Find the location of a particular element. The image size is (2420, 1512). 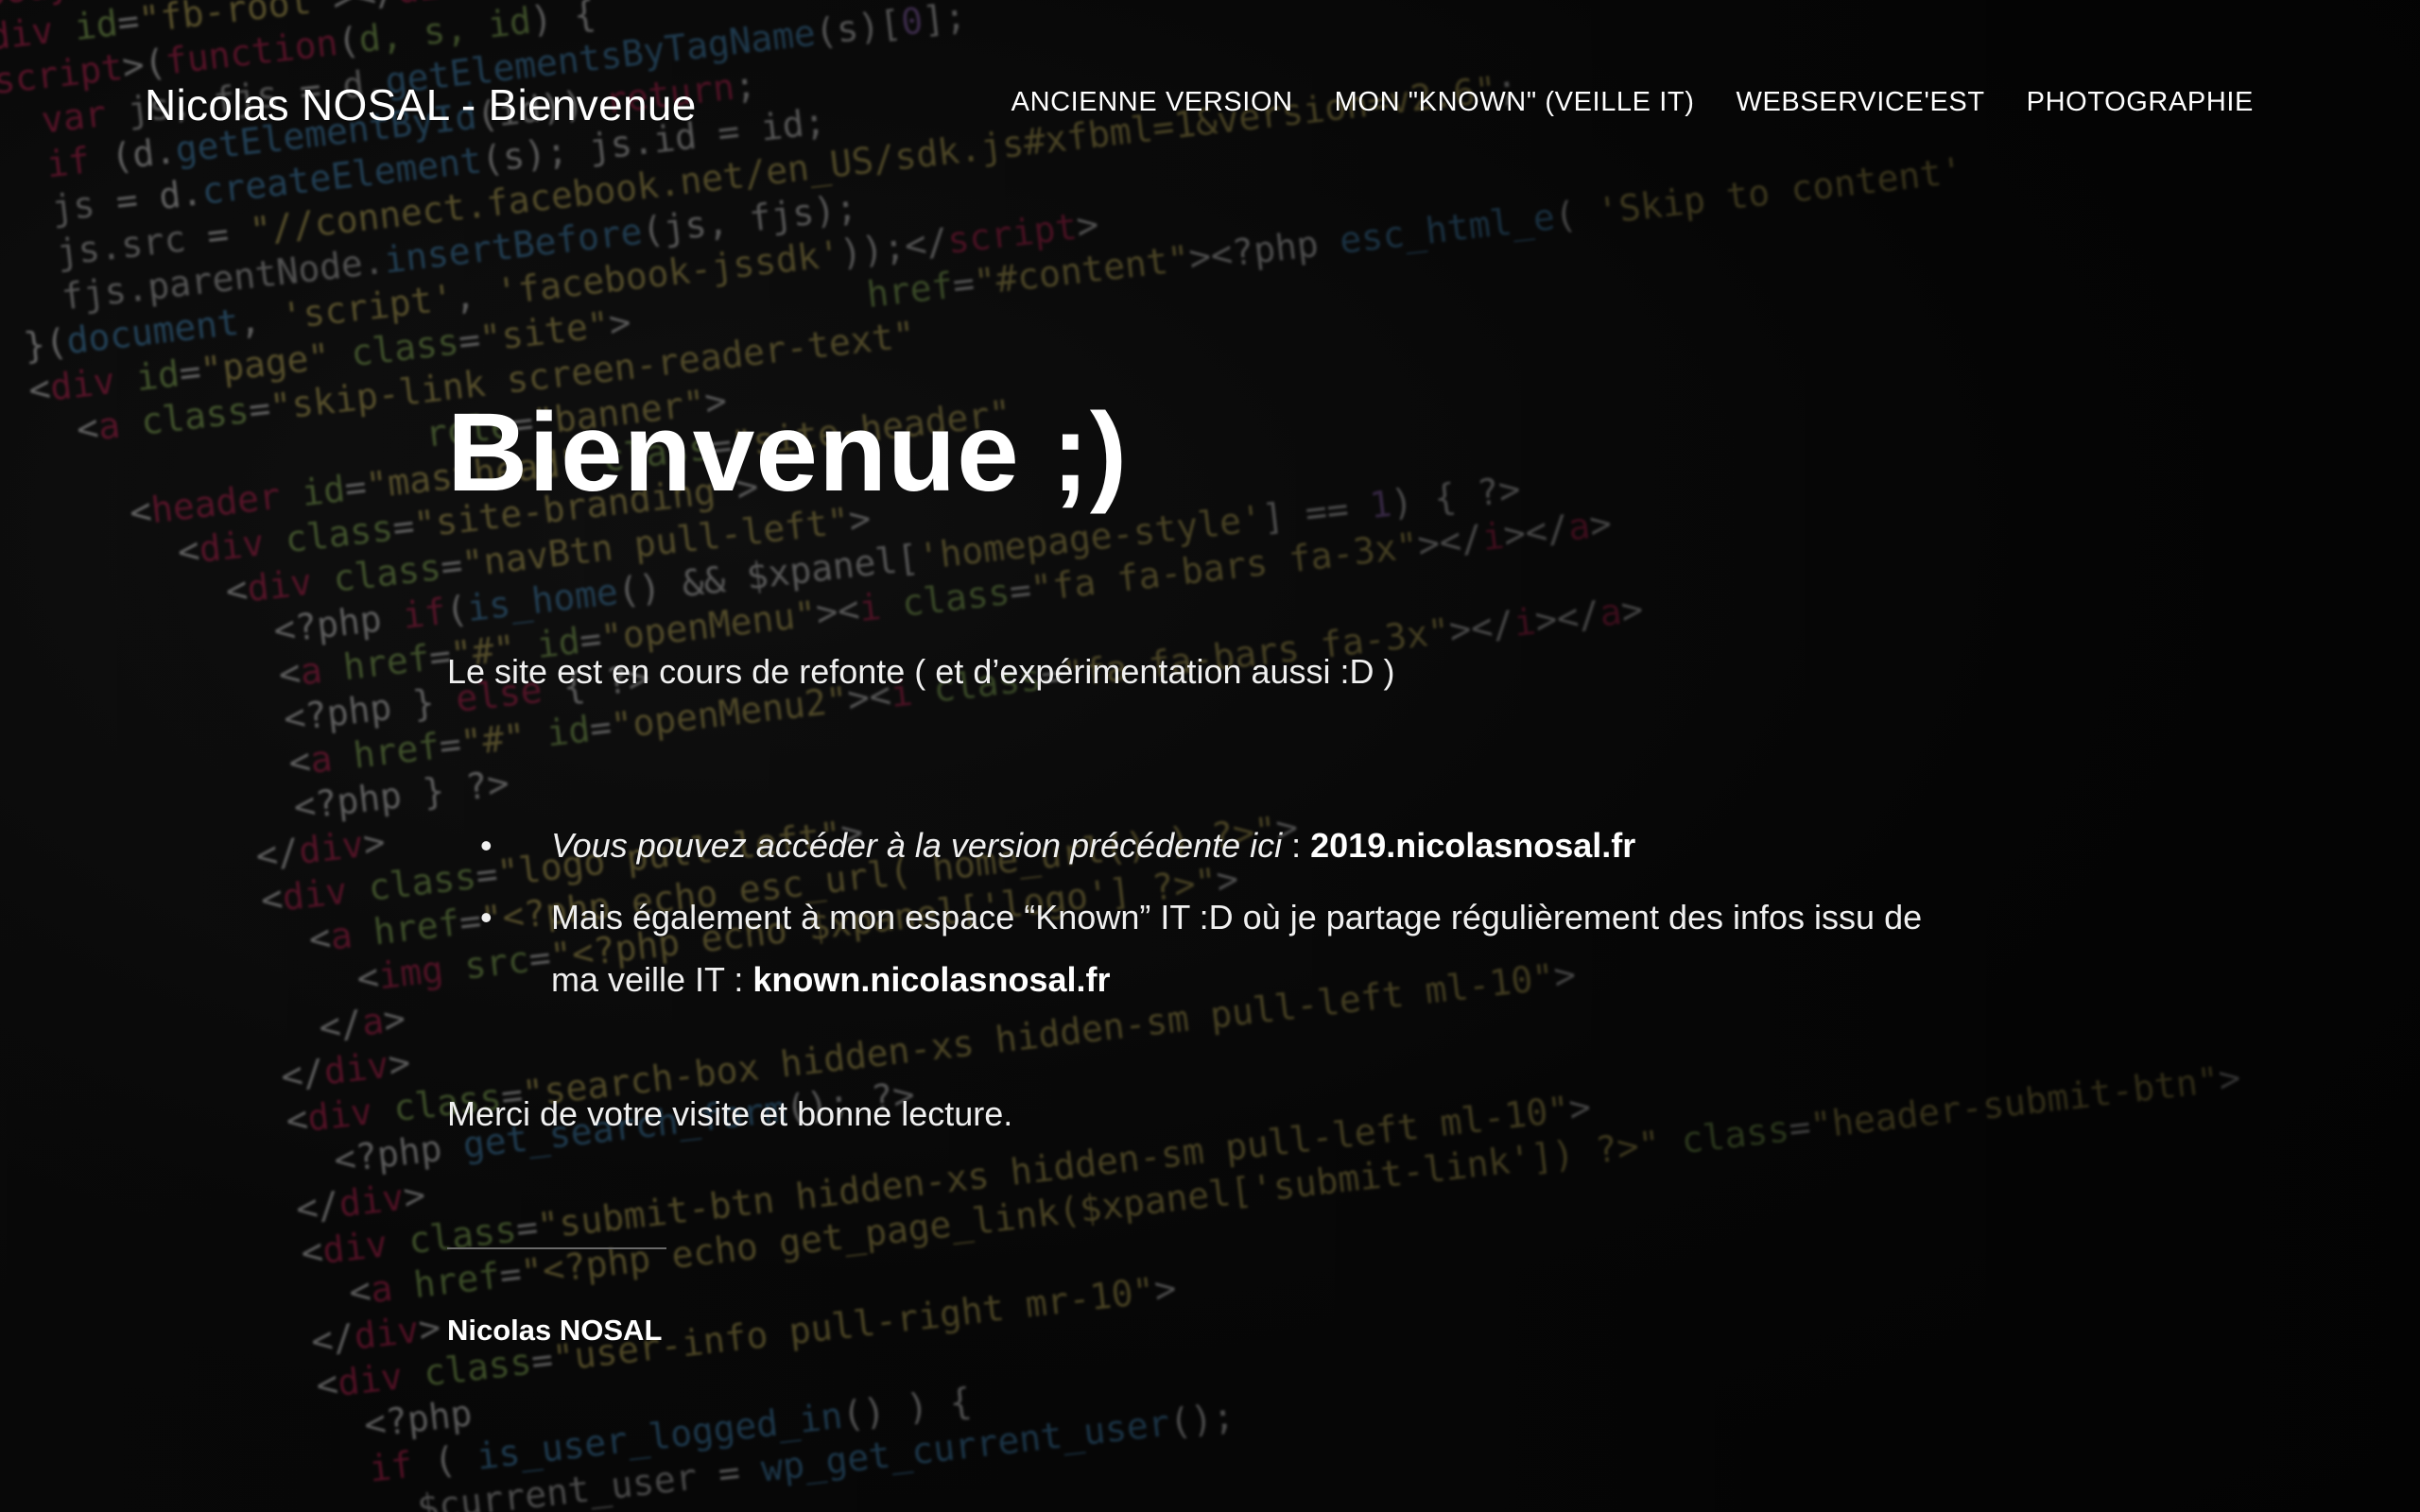

page-title: Bienvenue ;) is located at coordinates (788, 452).